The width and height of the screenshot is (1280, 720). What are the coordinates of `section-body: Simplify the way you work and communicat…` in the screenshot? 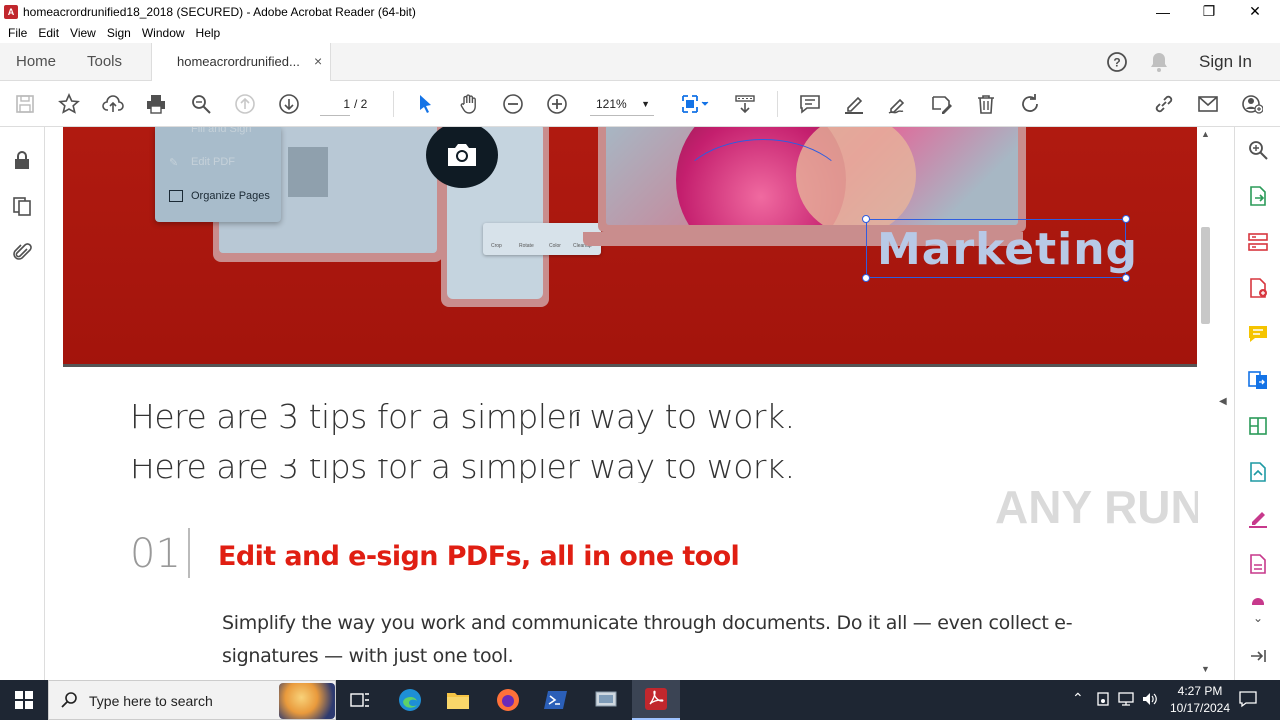 It's located at (647, 639).